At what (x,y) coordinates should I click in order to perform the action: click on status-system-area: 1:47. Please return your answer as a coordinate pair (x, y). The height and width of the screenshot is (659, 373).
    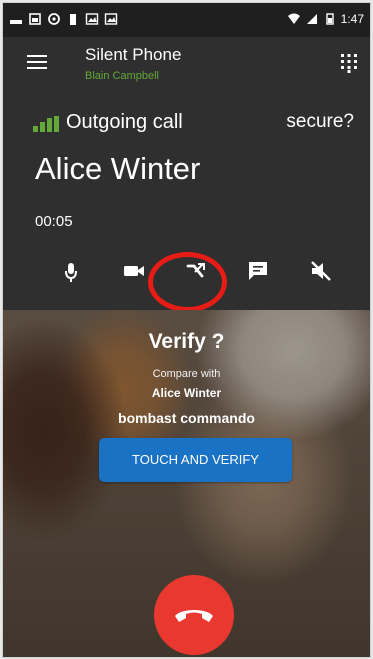
    Looking at the image, I should click on (325, 19).